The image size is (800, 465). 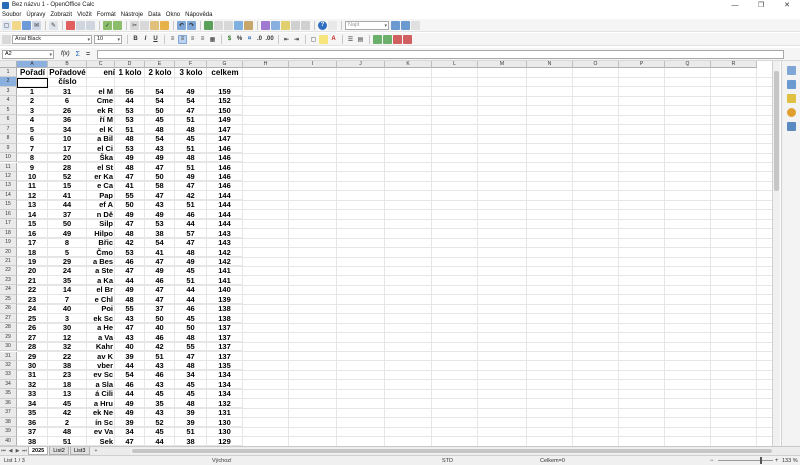 I want to click on delete-decimal-icon: .00, so click(x=269, y=39).